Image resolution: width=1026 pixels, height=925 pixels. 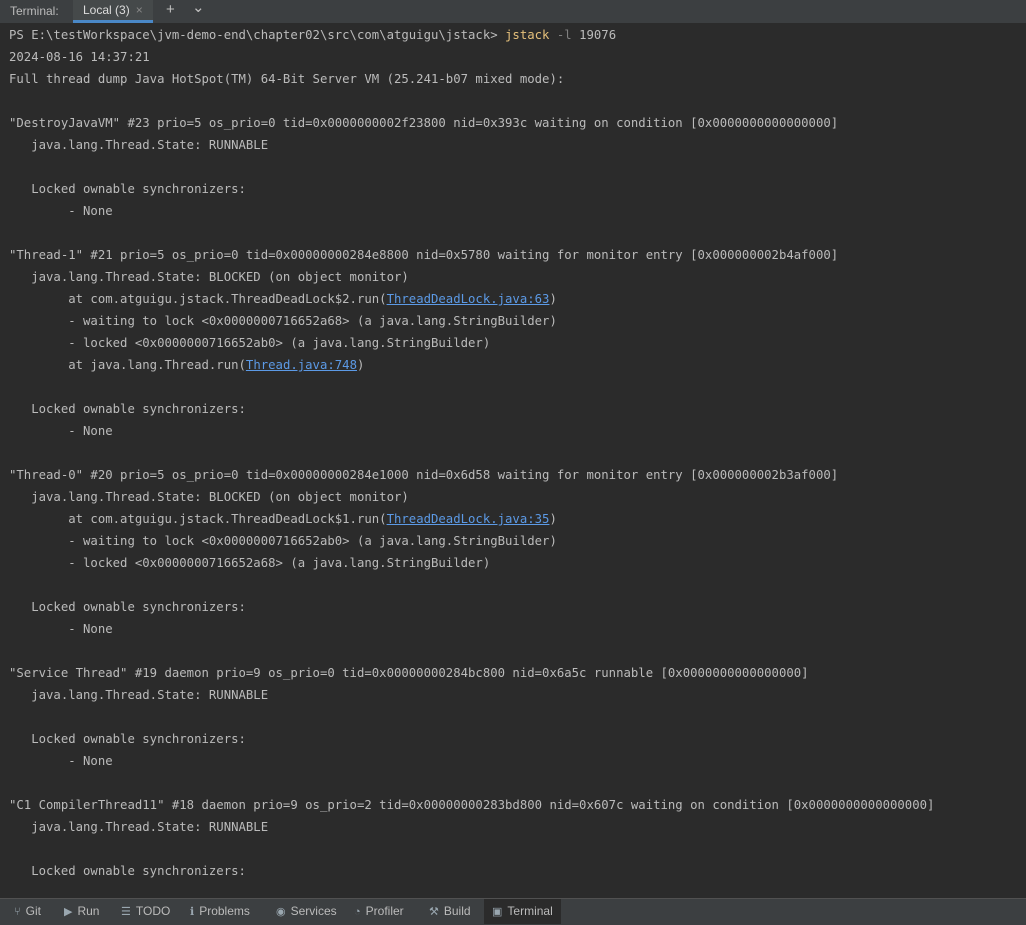 I want to click on tool-git-button: ⑂ Git, so click(x=27, y=911).